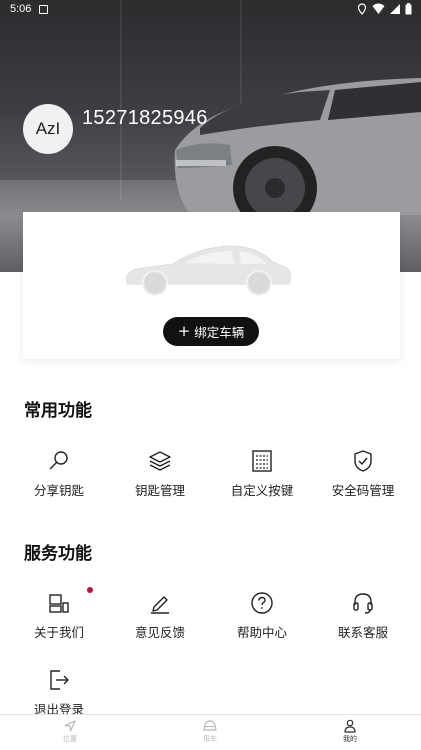 This screenshot has height=750, width=421. Describe the element at coordinates (363, 474) in the screenshot. I see `security-code-item: 安全码管理` at that location.